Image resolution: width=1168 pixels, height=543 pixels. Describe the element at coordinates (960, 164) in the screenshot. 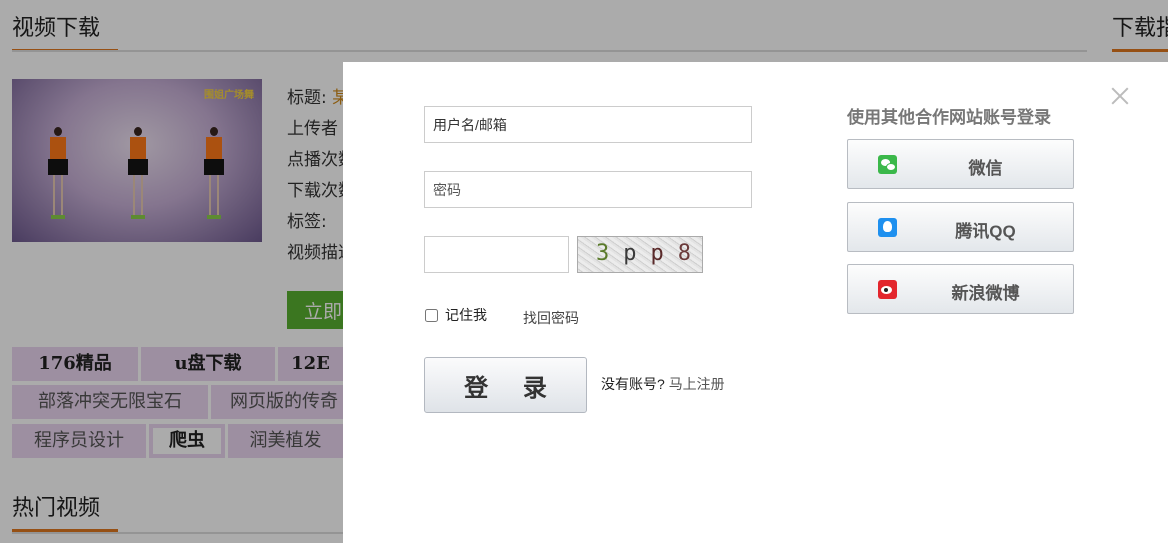

I see `wechat-login-button: 微信` at that location.